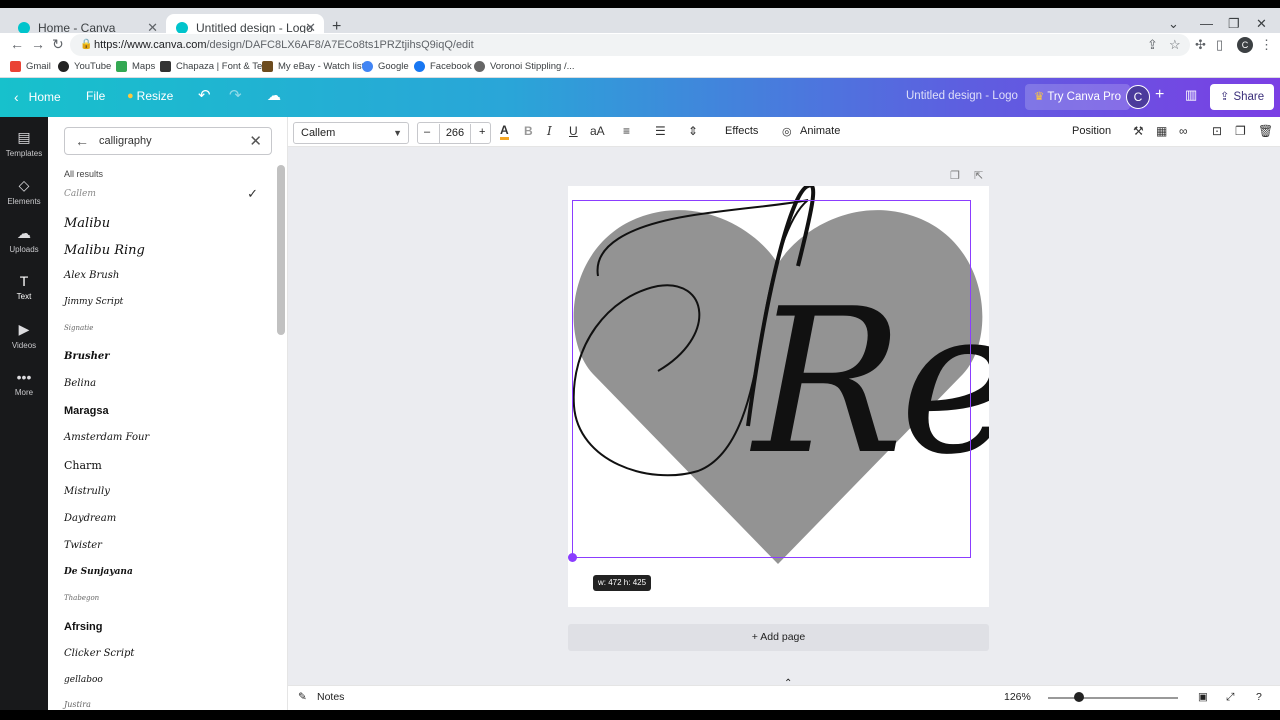 The height and width of the screenshot is (720, 1280). Describe the element at coordinates (820, 131) in the screenshot. I see `animate-button: Animate` at that location.